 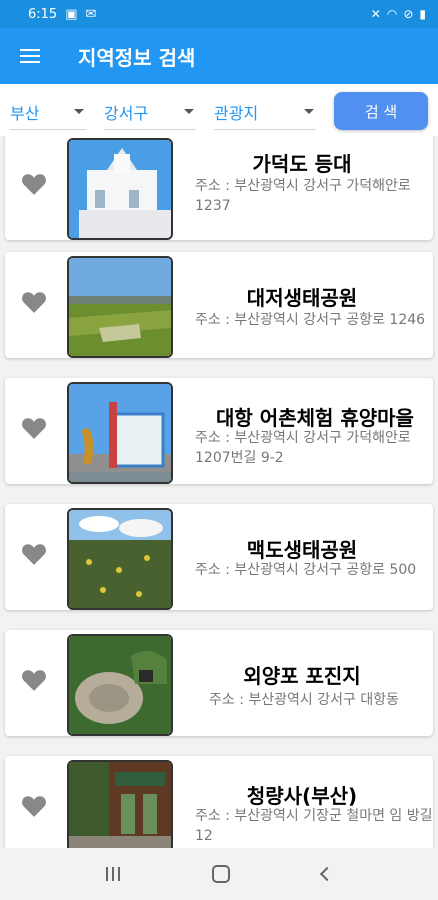 What do you see at coordinates (381, 111) in the screenshot?
I see `search-button: 검 색` at bounding box center [381, 111].